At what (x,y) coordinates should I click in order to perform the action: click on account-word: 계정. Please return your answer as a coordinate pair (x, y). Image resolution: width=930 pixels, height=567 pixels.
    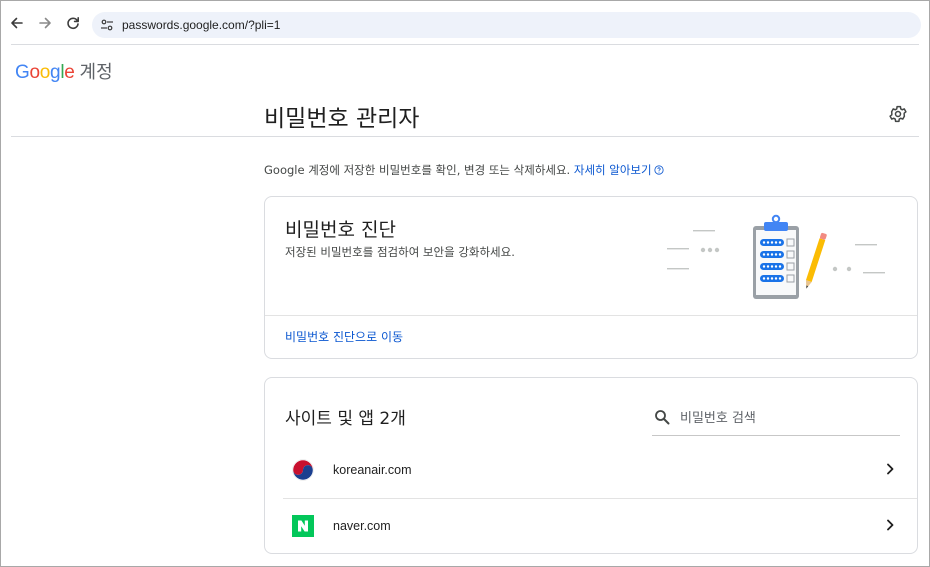
    Looking at the image, I should click on (96, 72).